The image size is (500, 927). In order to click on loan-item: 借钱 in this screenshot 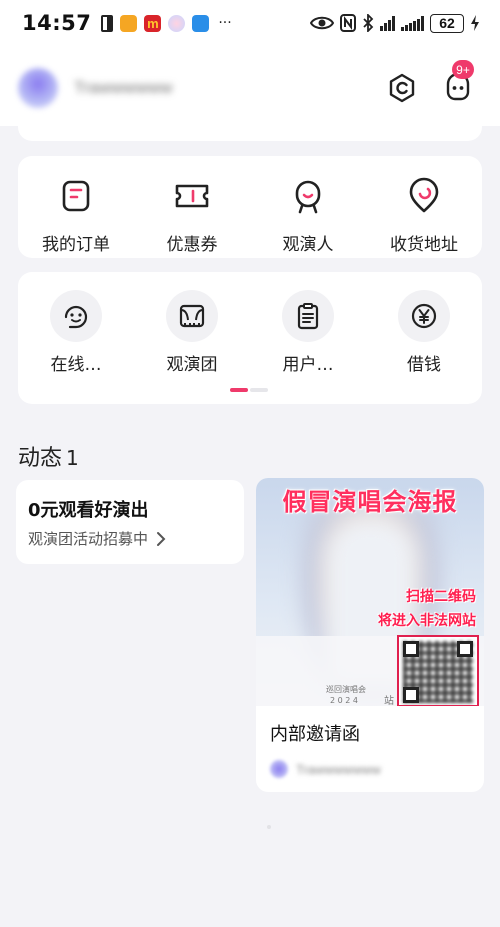, I will do `click(424, 332)`.